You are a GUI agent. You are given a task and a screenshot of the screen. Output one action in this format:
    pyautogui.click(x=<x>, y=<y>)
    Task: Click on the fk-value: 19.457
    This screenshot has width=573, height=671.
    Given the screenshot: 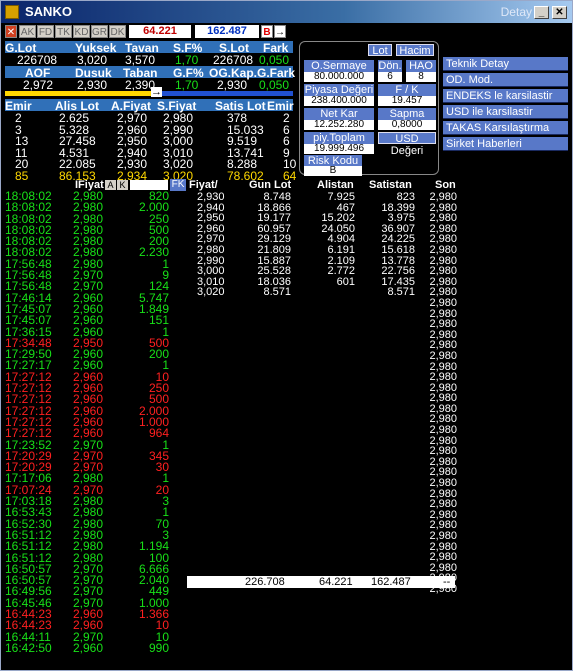 What is the action you would take?
    pyautogui.click(x=407, y=101)
    